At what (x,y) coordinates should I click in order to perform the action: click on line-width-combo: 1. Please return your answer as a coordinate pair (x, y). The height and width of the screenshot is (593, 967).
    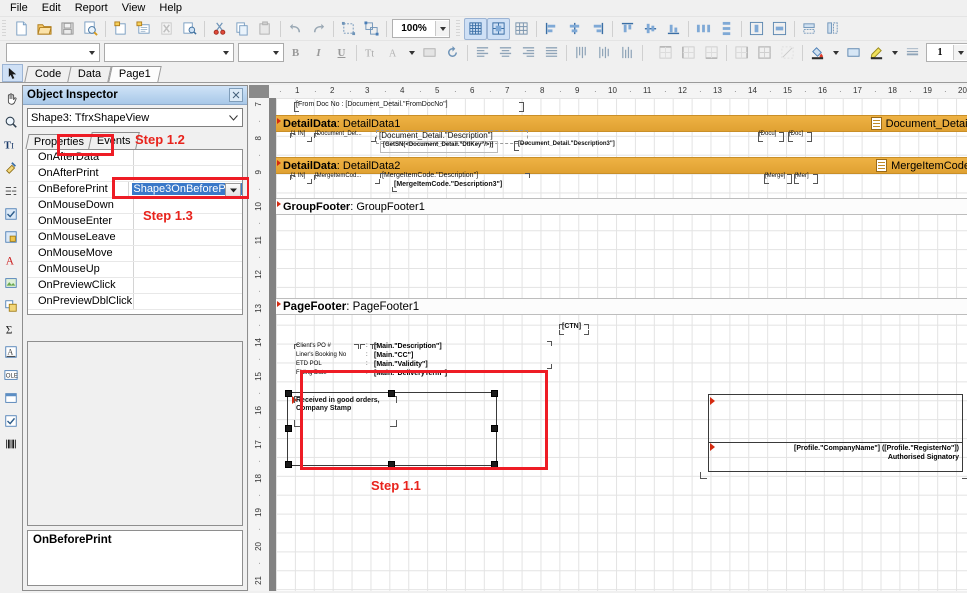
    Looking at the image, I should click on (946, 52).